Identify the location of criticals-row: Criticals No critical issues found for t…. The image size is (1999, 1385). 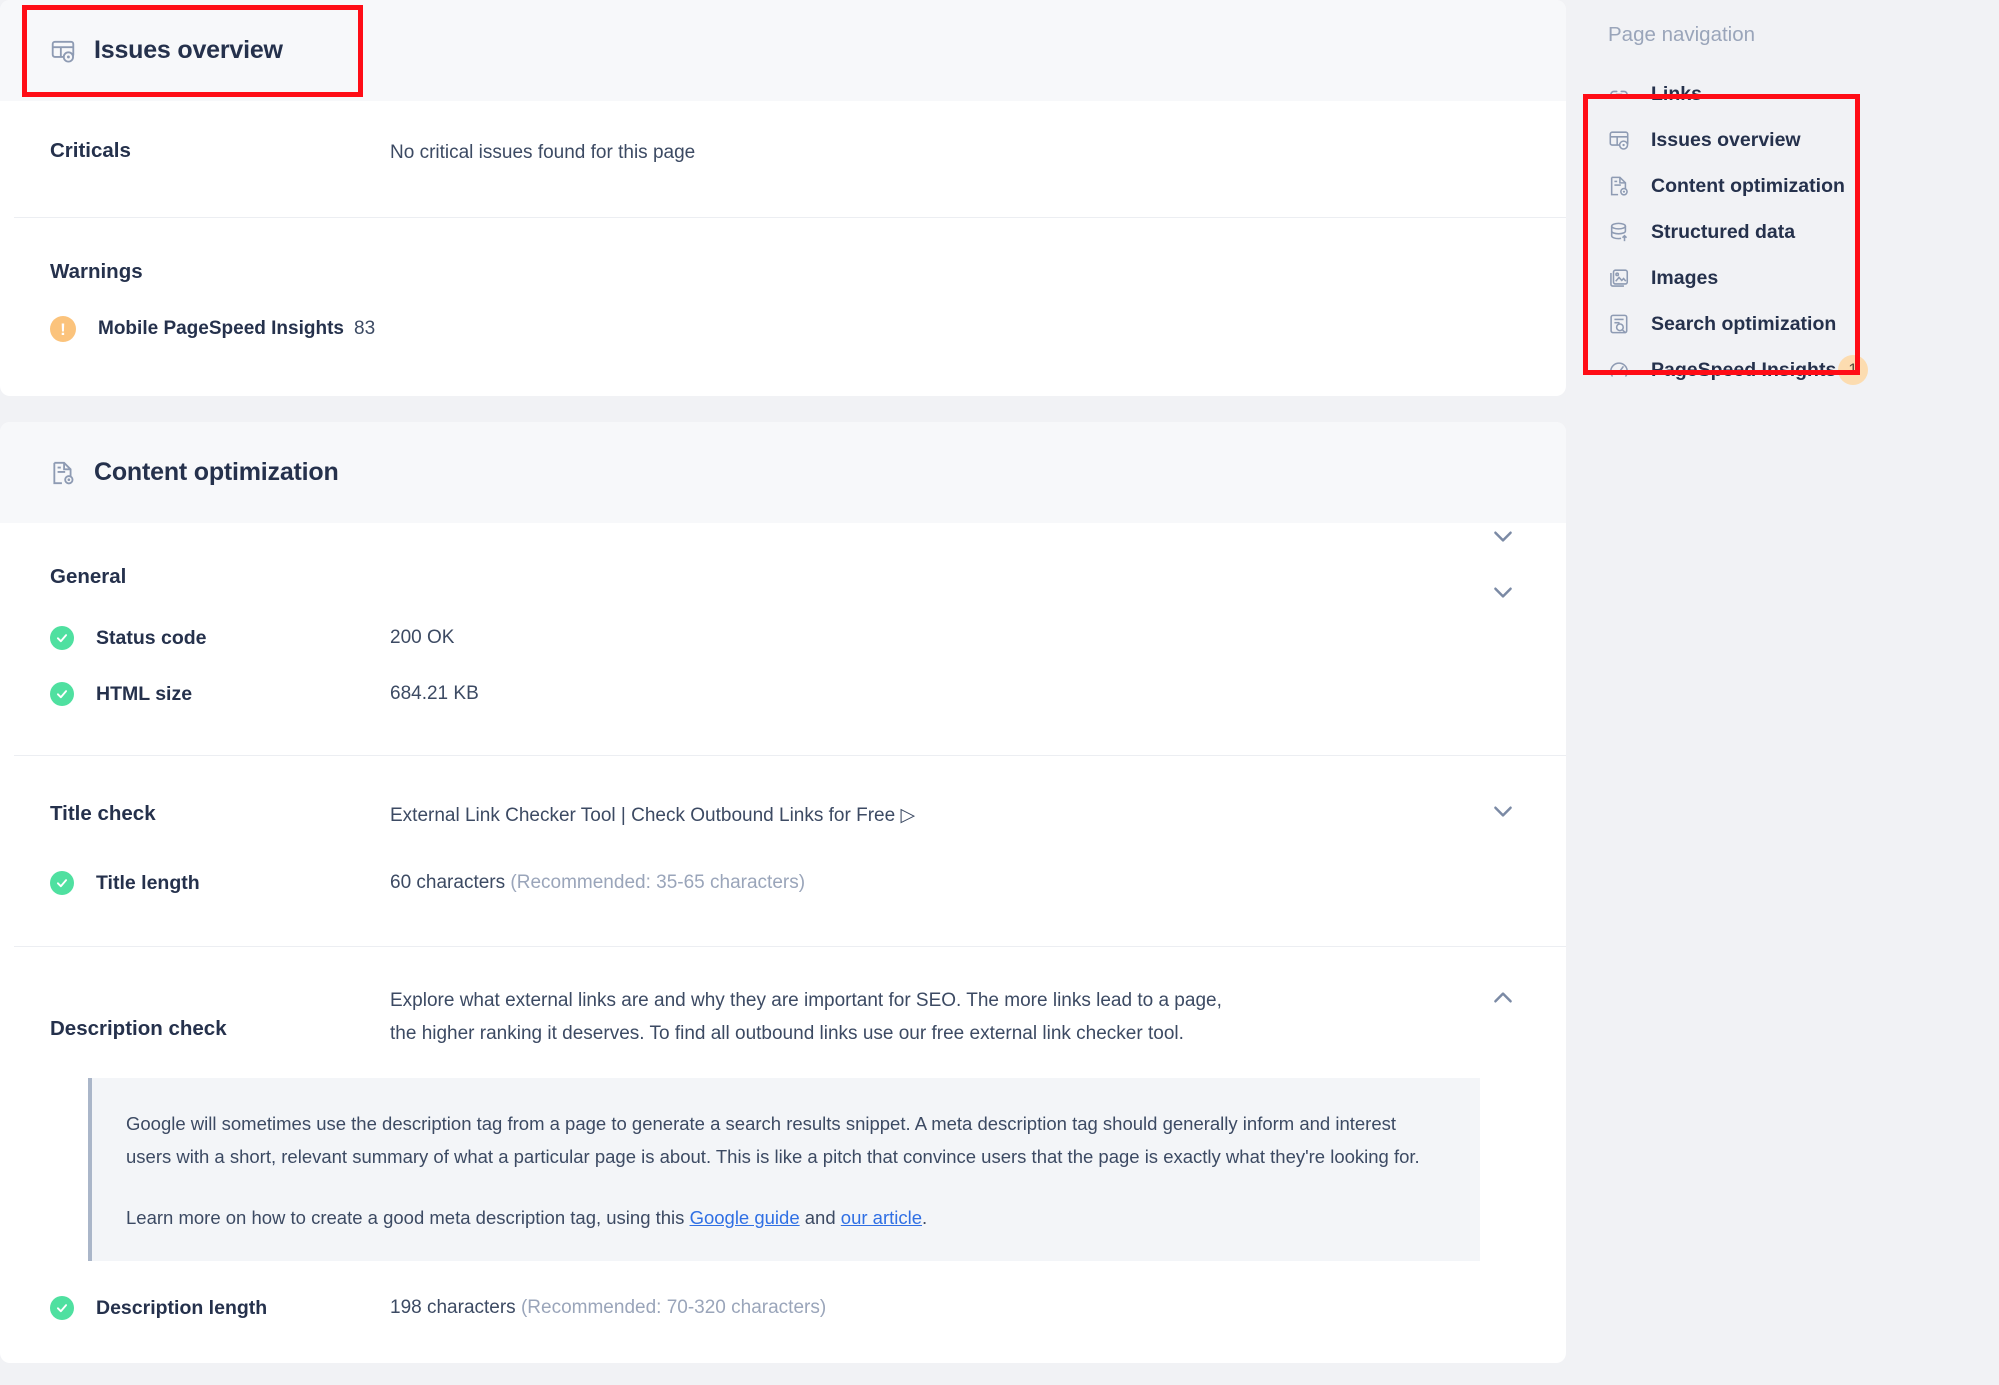
(783, 158).